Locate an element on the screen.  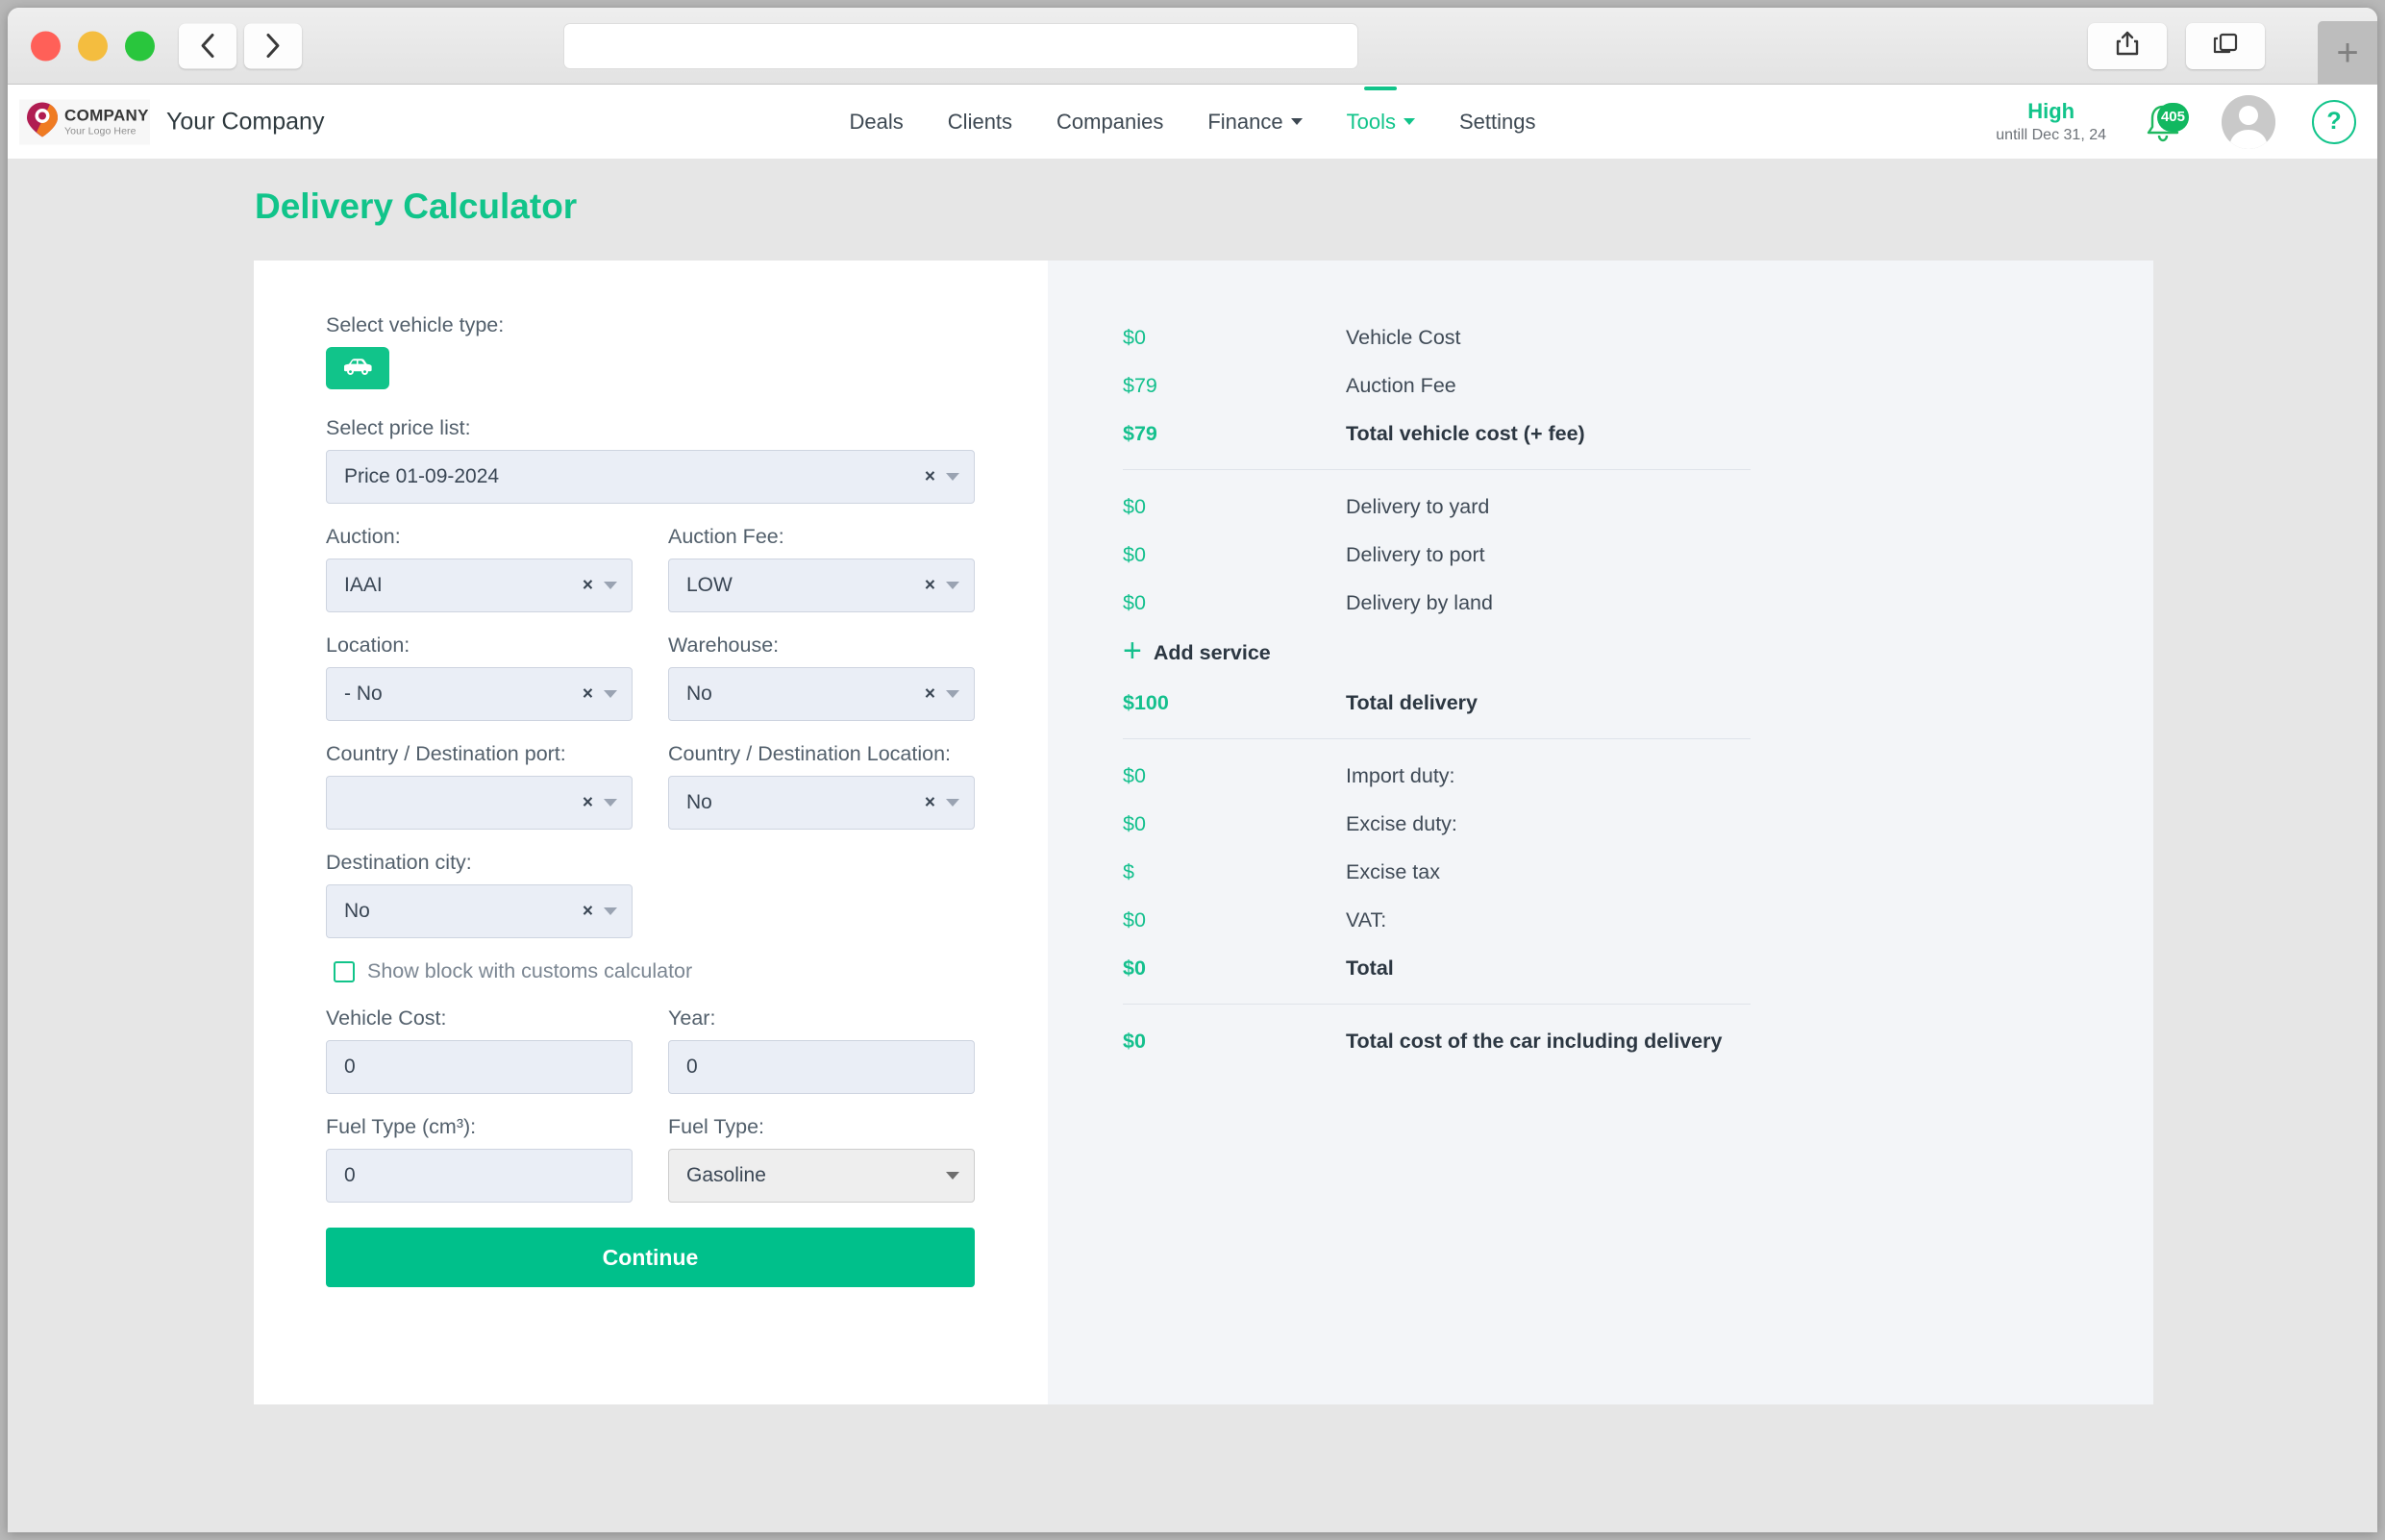
auction-select: IAAI × is located at coordinates (479, 585).